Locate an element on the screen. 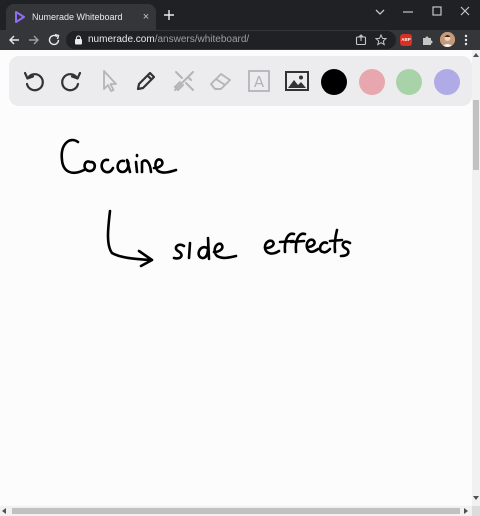 This screenshot has height=516, width=480. horizontal-scrollbar is located at coordinates (236, 511).